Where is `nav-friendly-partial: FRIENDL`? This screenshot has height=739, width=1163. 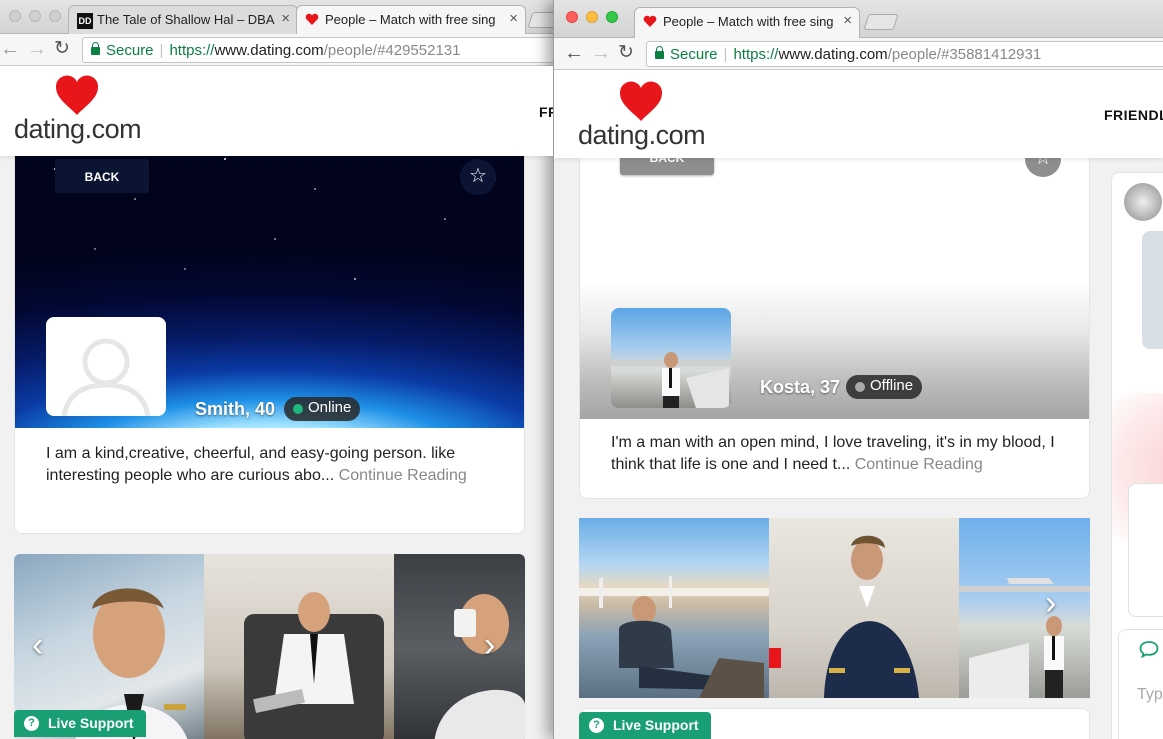
nav-friendly-partial: FRIENDL is located at coordinates (1133, 115).